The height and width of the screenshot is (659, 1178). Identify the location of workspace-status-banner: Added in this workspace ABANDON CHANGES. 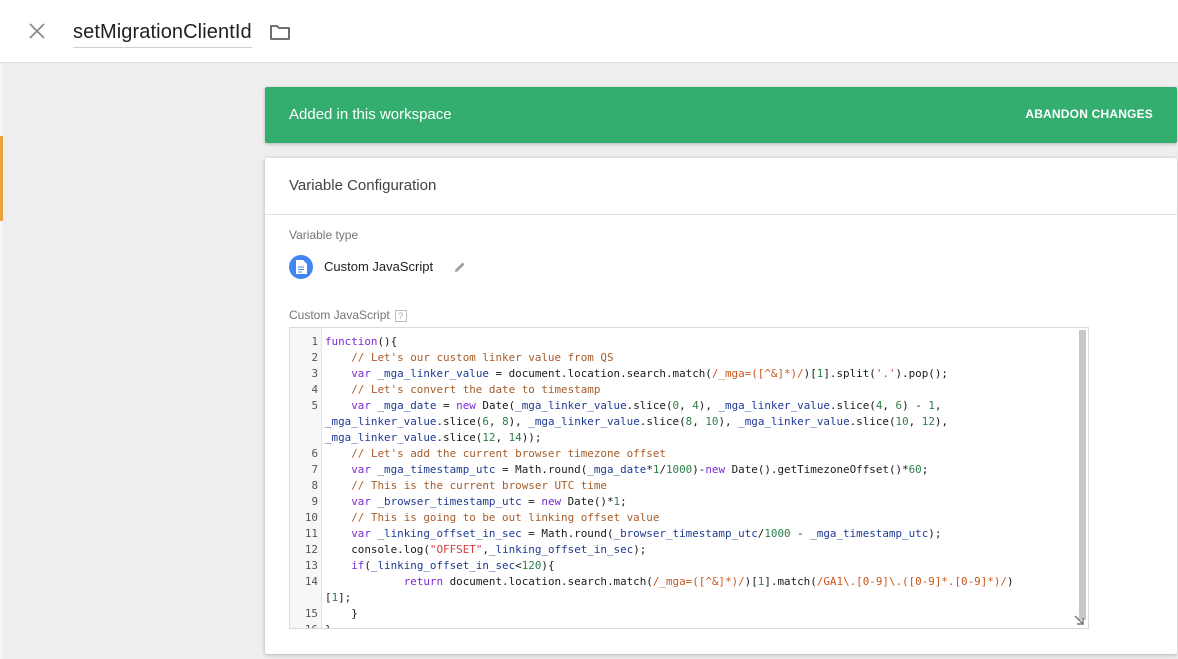
(721, 115).